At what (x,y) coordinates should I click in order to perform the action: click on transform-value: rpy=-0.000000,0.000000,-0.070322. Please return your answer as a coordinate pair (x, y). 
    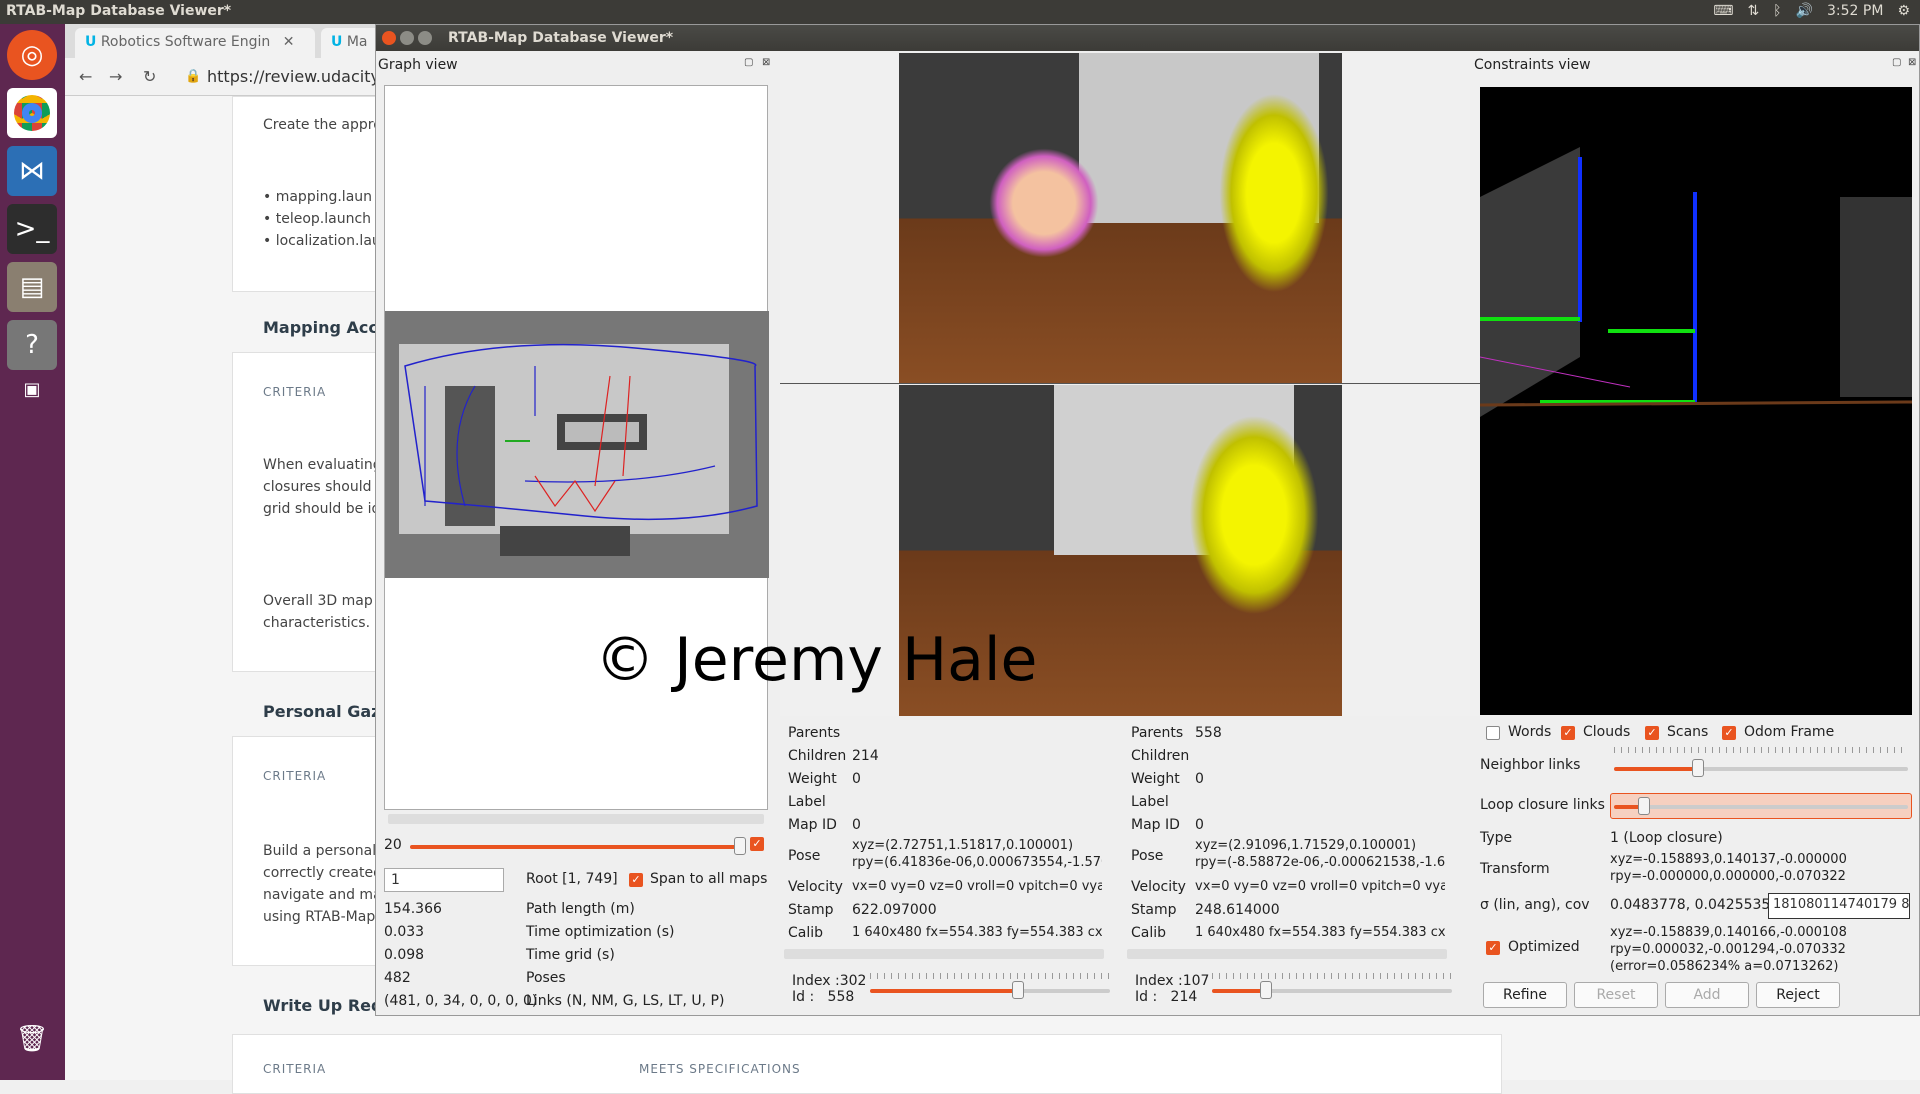
    Looking at the image, I should click on (1728, 876).